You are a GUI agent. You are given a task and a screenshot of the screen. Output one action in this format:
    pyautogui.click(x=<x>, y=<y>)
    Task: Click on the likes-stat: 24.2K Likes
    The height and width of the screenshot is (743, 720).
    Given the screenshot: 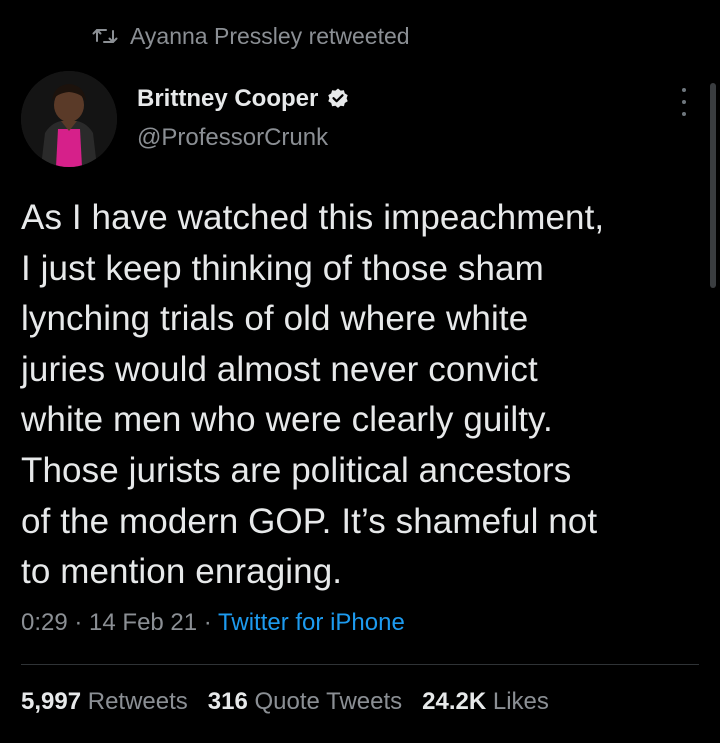 What is the action you would take?
    pyautogui.click(x=485, y=702)
    